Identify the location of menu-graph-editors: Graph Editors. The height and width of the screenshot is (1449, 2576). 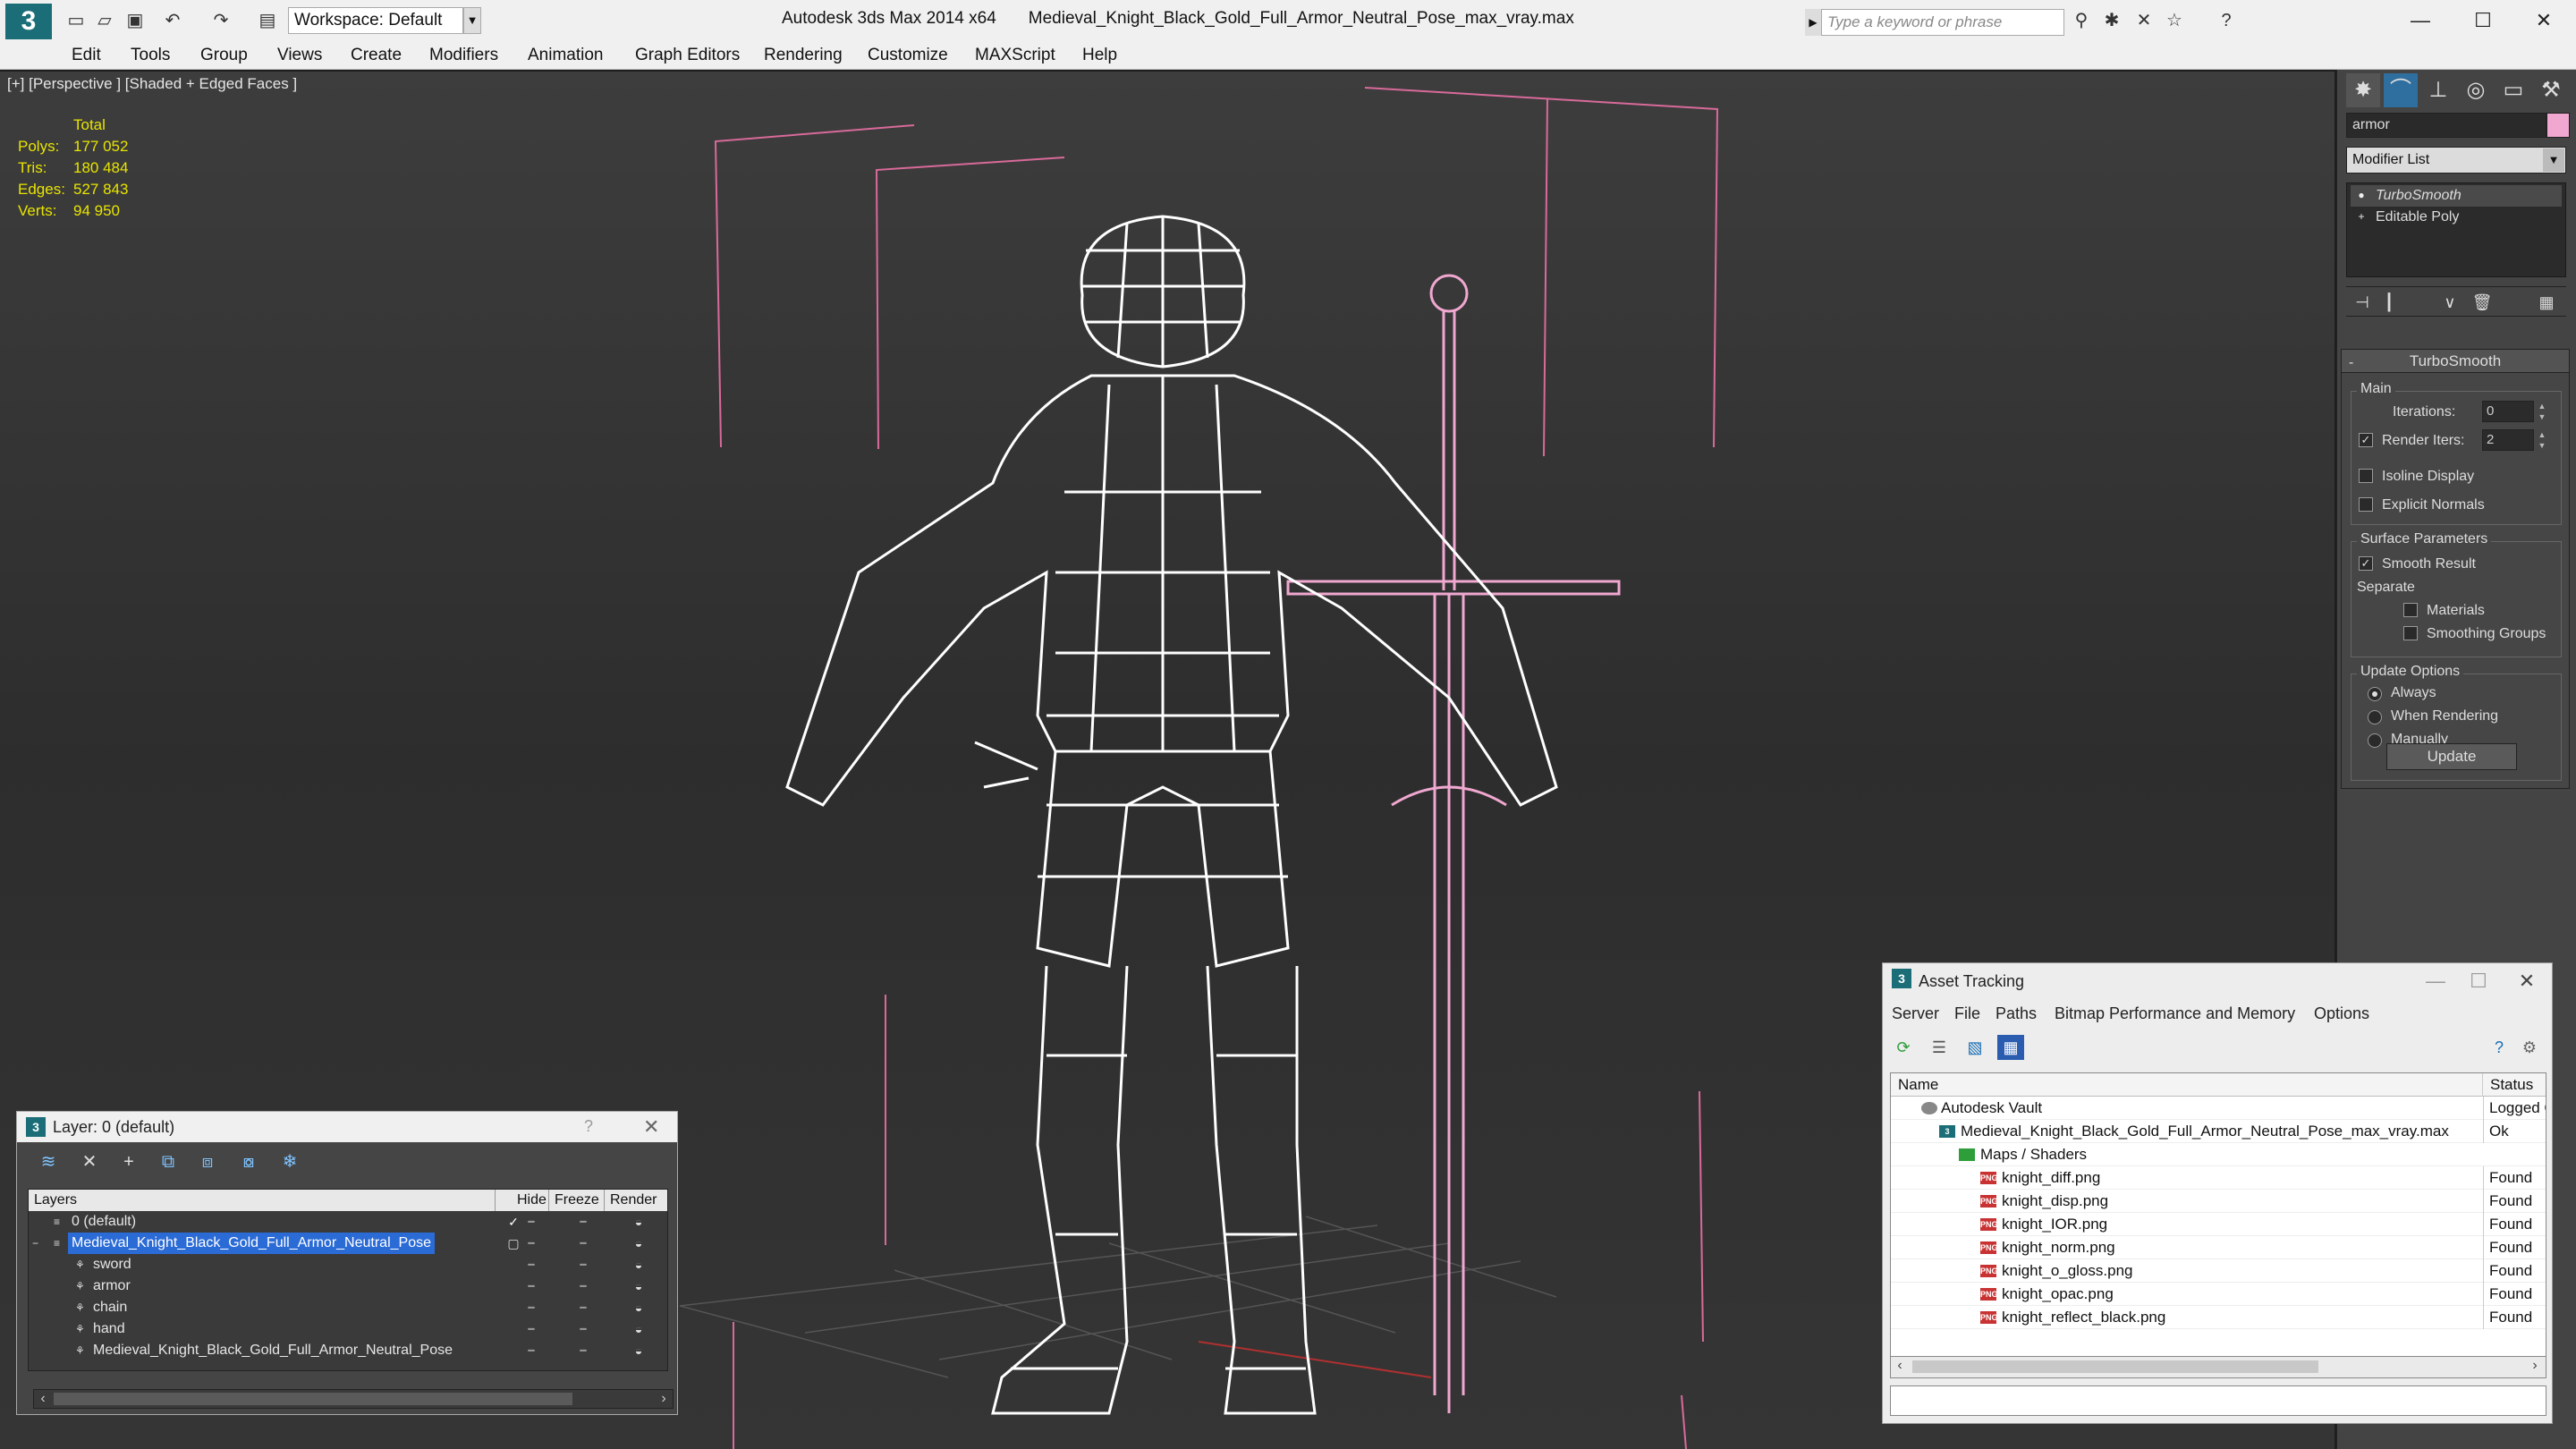
(687, 55).